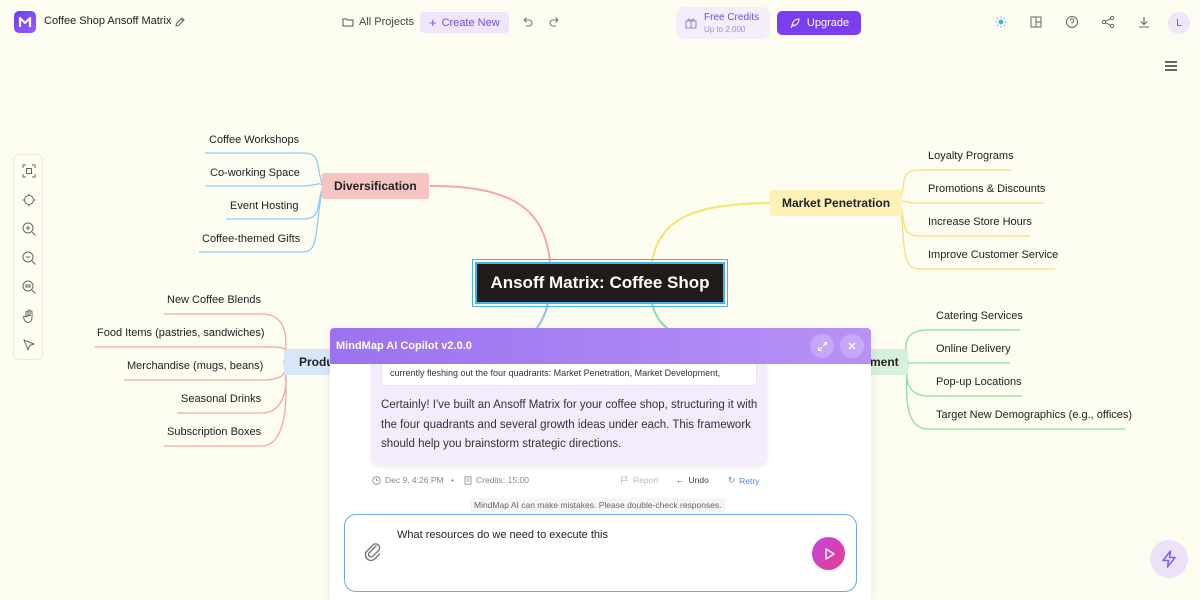 Image resolution: width=1200 pixels, height=600 pixels. What do you see at coordinates (502, 480) in the screenshot?
I see `credits-text: Credits: 15.00` at bounding box center [502, 480].